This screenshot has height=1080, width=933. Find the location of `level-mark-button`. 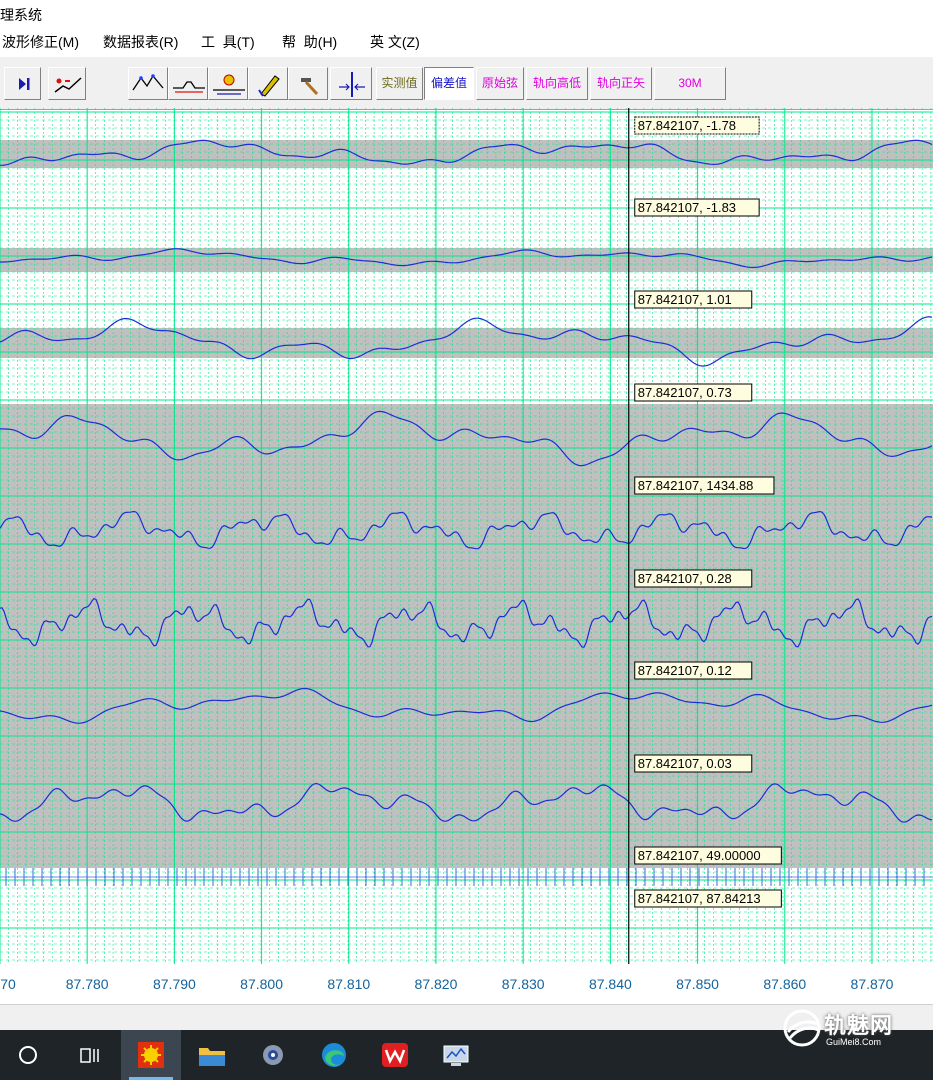

level-mark-button is located at coordinates (188, 83).